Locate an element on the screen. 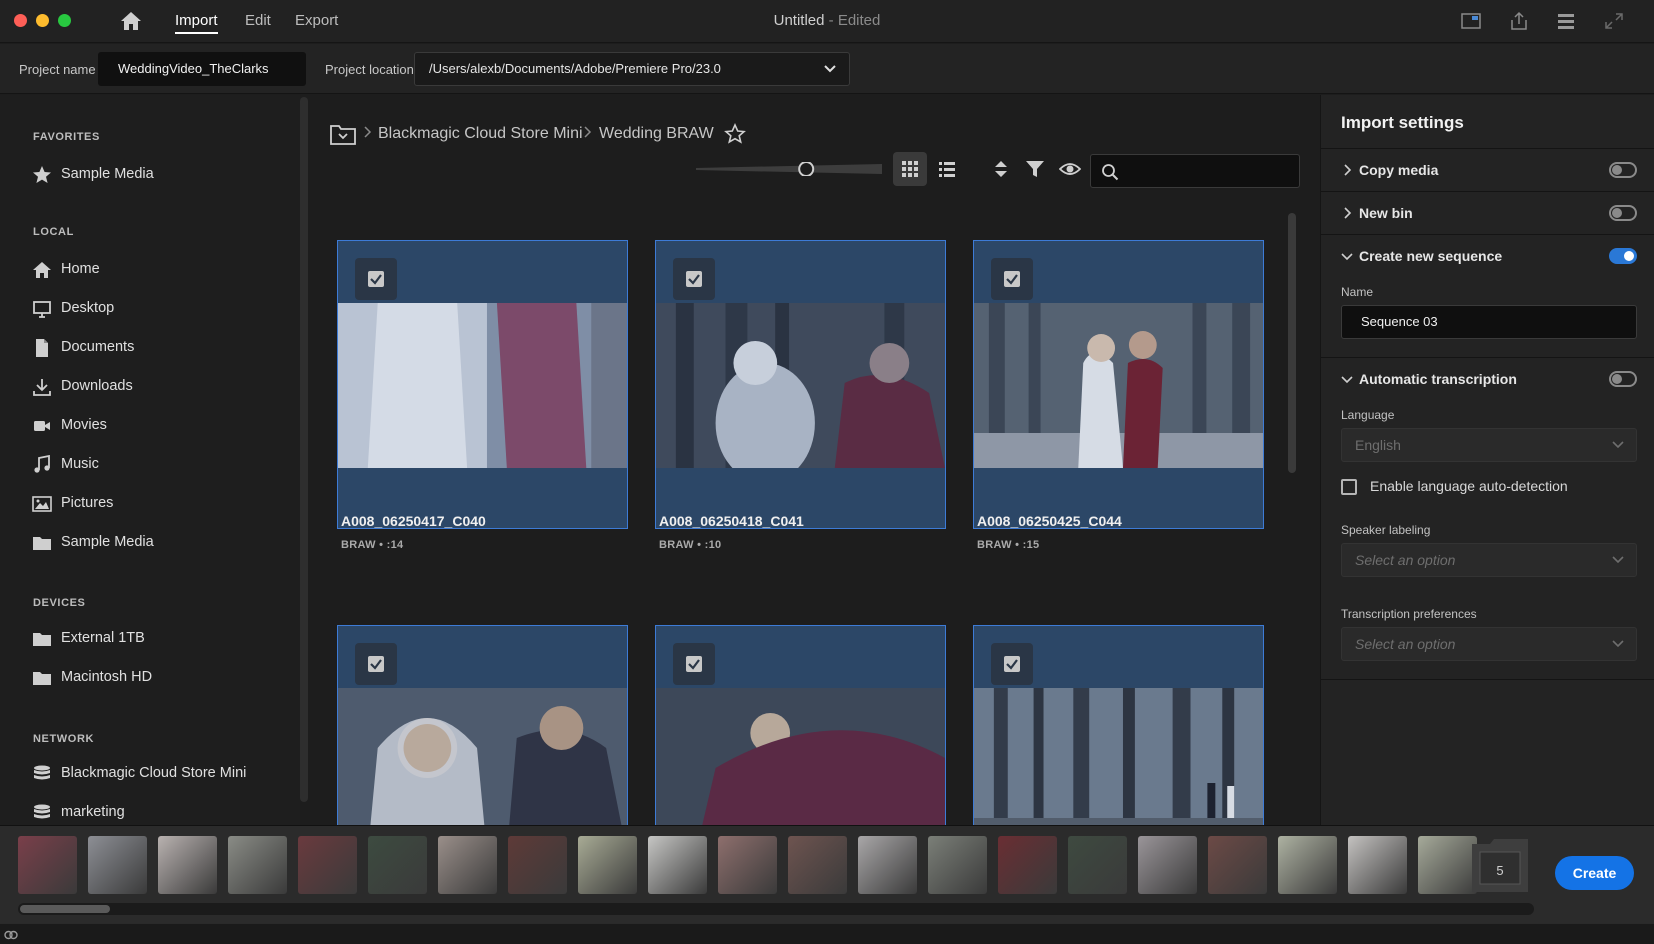  sidebar-scrollbar is located at coordinates (304, 449).